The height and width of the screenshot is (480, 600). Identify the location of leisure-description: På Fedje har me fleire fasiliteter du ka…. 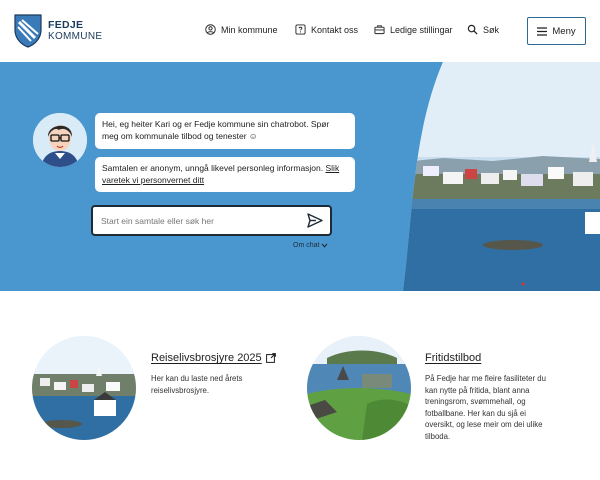
(485, 407).